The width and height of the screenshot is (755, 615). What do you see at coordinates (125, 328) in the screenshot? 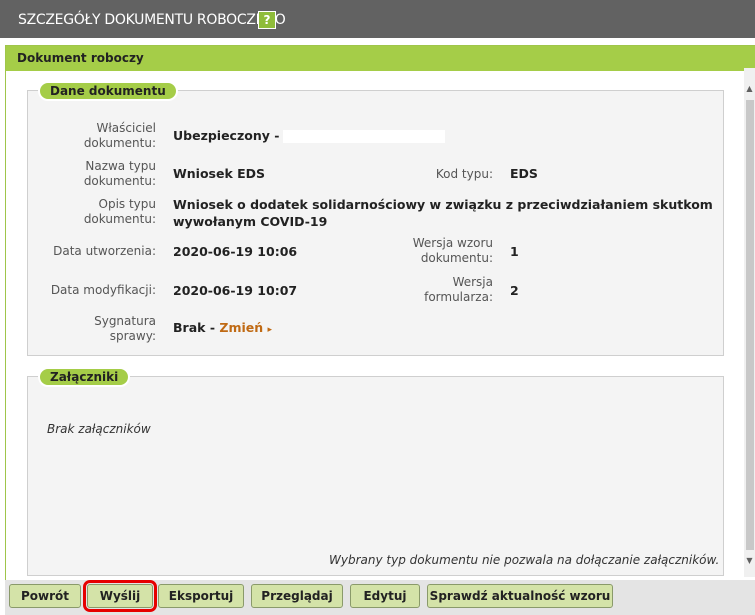
I see `signature-label: Sygnatura sprawy:` at bounding box center [125, 328].